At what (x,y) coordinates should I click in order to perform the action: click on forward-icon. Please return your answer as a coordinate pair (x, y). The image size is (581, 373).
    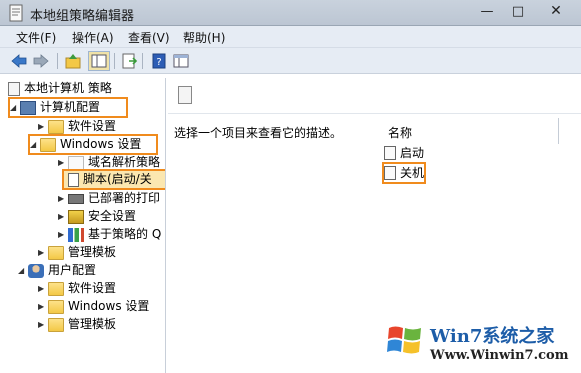
    Looking at the image, I should click on (41, 61).